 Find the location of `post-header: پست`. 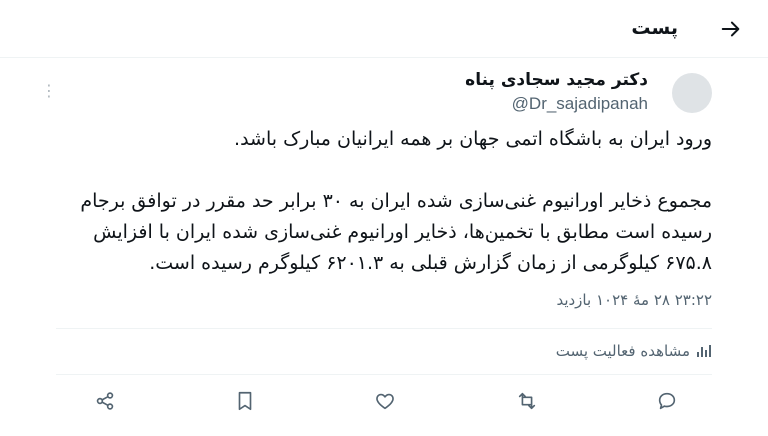

post-header: پست is located at coordinates (384, 29).